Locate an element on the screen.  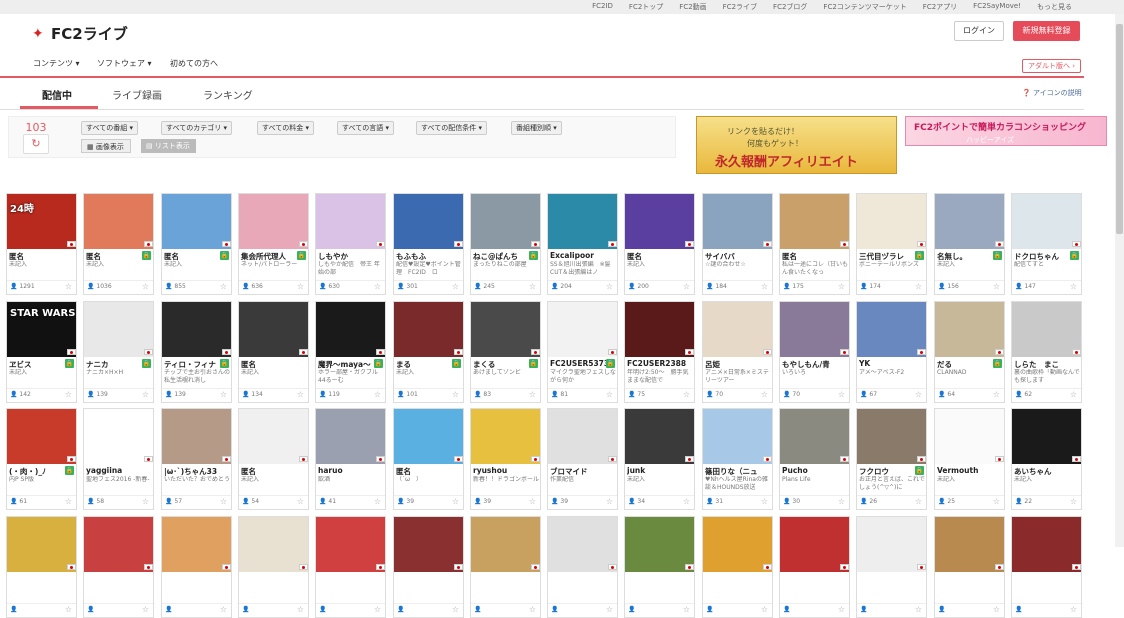
condition-select: すべての配信条件 ▾ is located at coordinates (451, 128).